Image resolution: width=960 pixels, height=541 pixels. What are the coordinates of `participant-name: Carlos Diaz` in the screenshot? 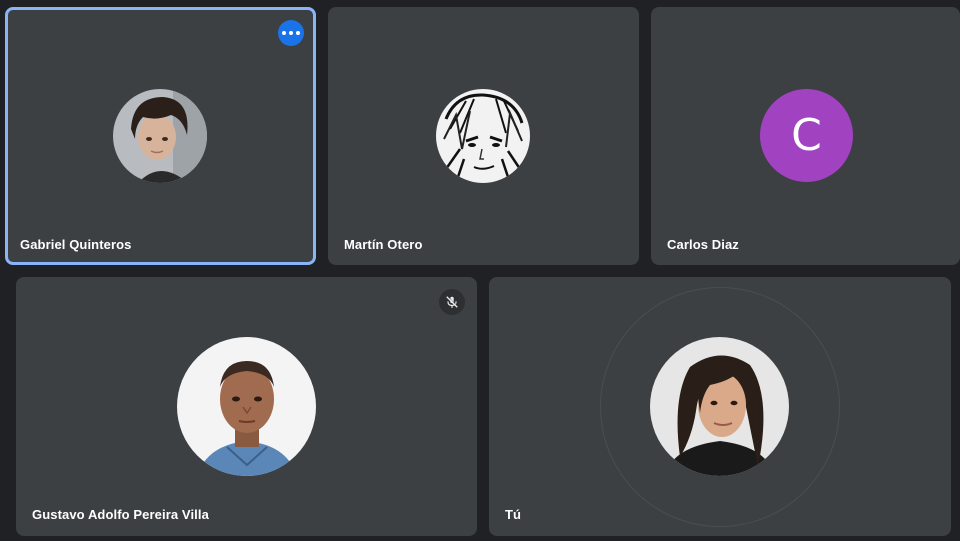 It's located at (703, 244).